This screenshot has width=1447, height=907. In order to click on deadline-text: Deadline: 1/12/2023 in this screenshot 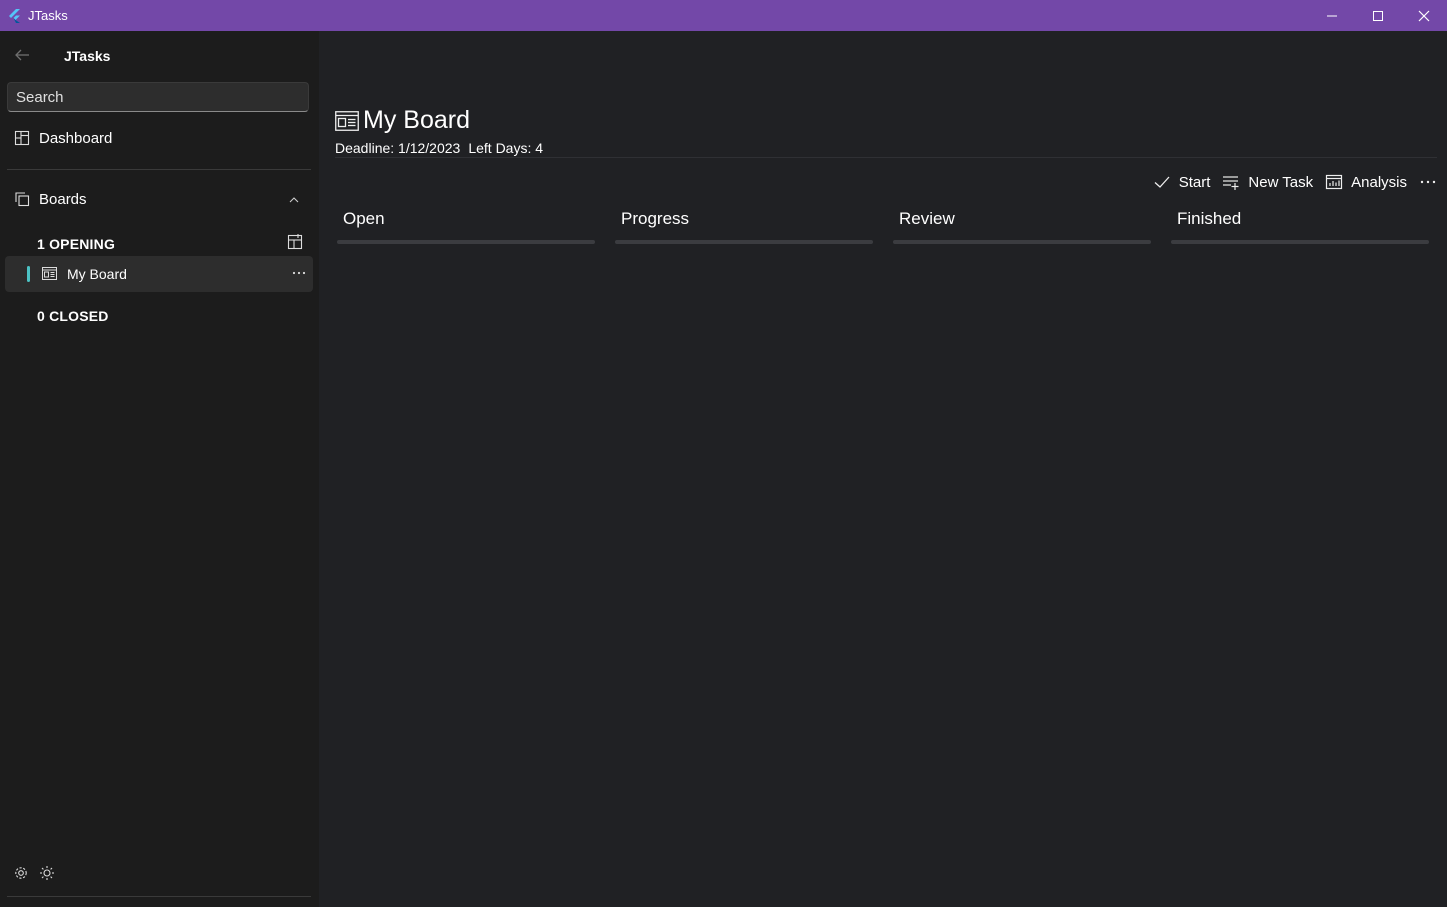, I will do `click(398, 148)`.